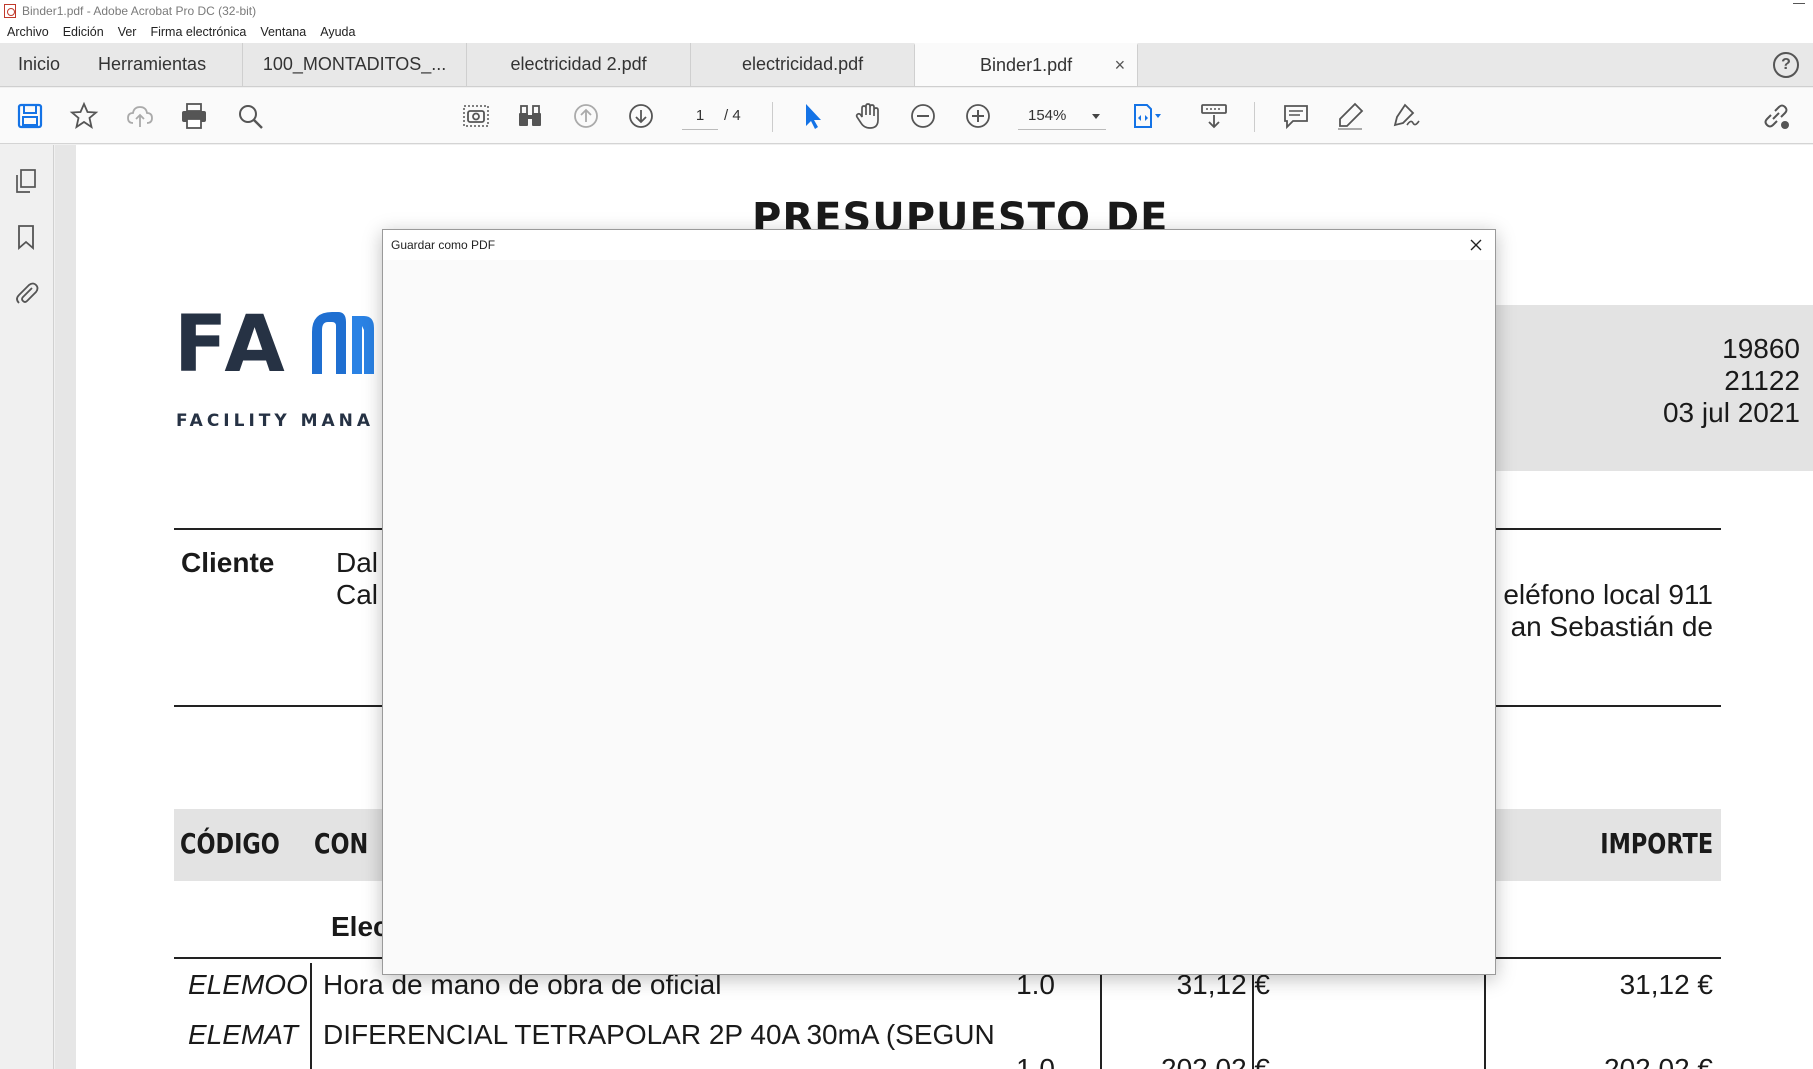 This screenshot has height=1069, width=1813. What do you see at coordinates (641, 116) in the screenshot?
I see `next-page-icon` at bounding box center [641, 116].